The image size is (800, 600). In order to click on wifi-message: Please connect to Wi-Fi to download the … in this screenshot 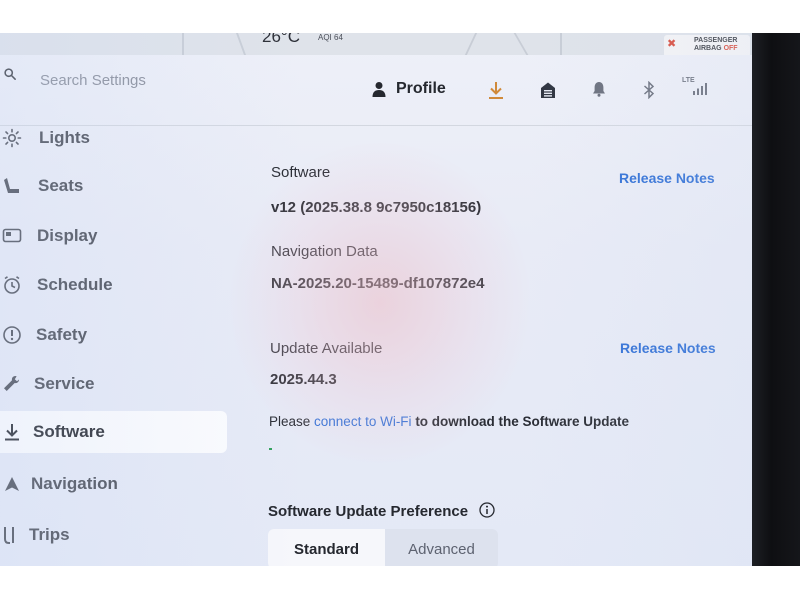, I will do `click(449, 421)`.